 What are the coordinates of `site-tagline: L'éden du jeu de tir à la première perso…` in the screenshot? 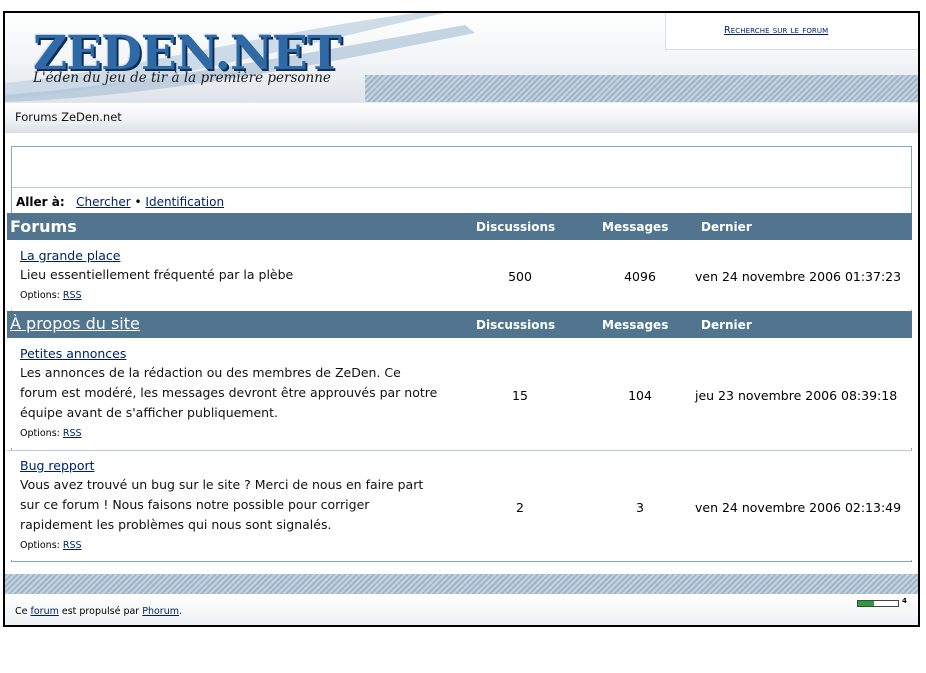 It's located at (182, 78).